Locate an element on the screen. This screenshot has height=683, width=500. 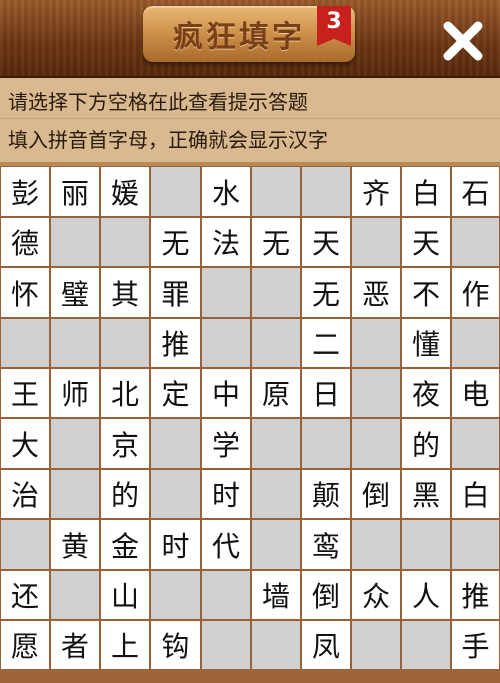
grid-cell: 人 is located at coordinates (426, 595).